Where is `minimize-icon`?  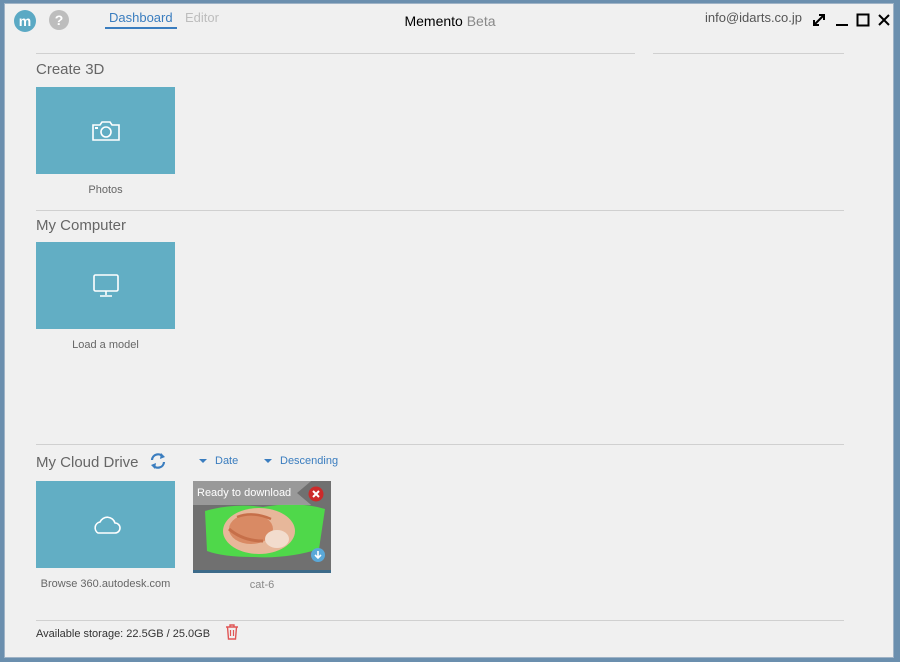
minimize-icon is located at coordinates (842, 20).